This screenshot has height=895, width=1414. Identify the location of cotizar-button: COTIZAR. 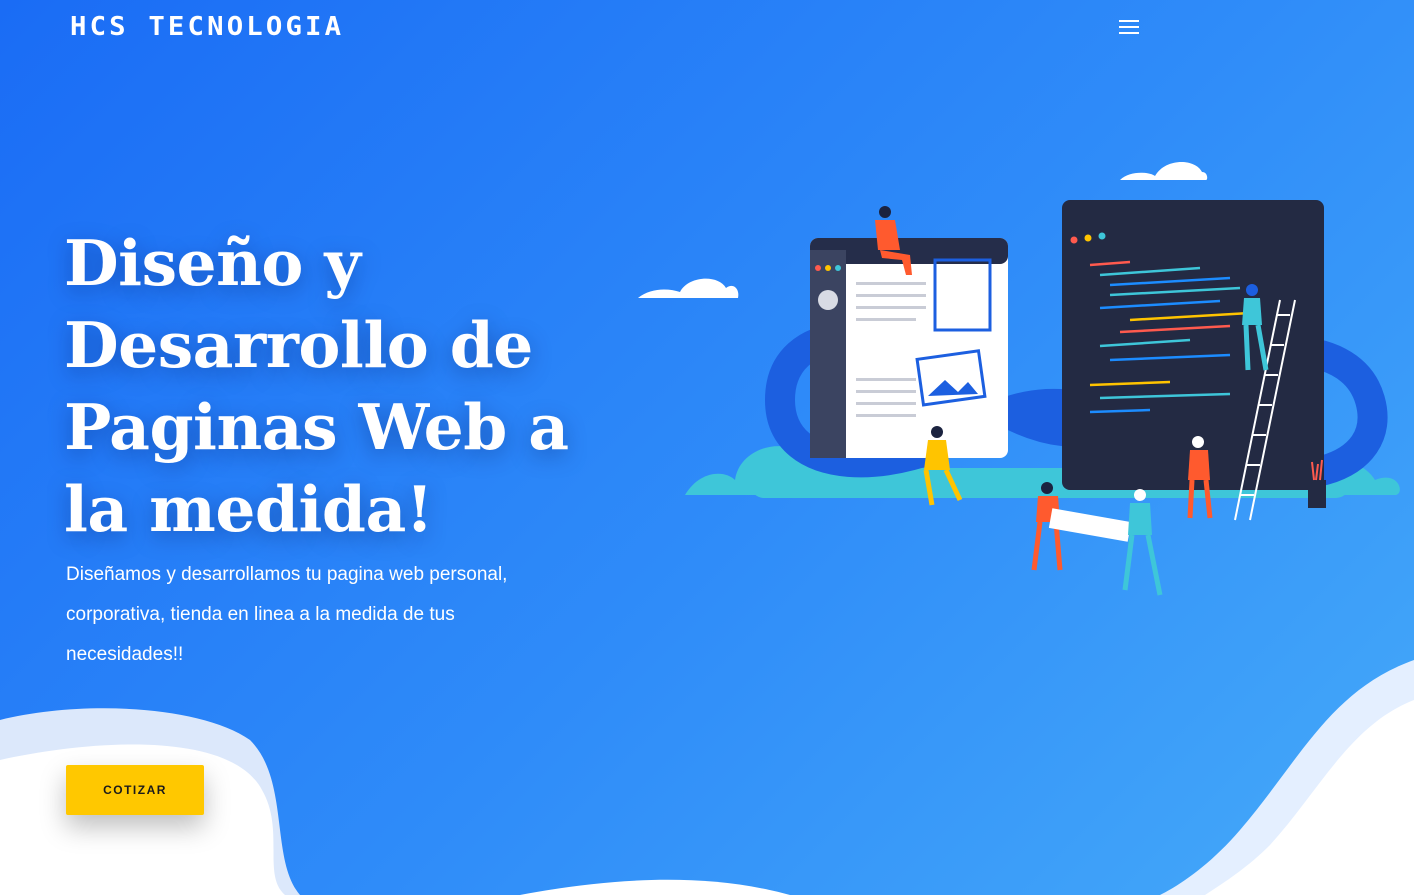
(135, 790).